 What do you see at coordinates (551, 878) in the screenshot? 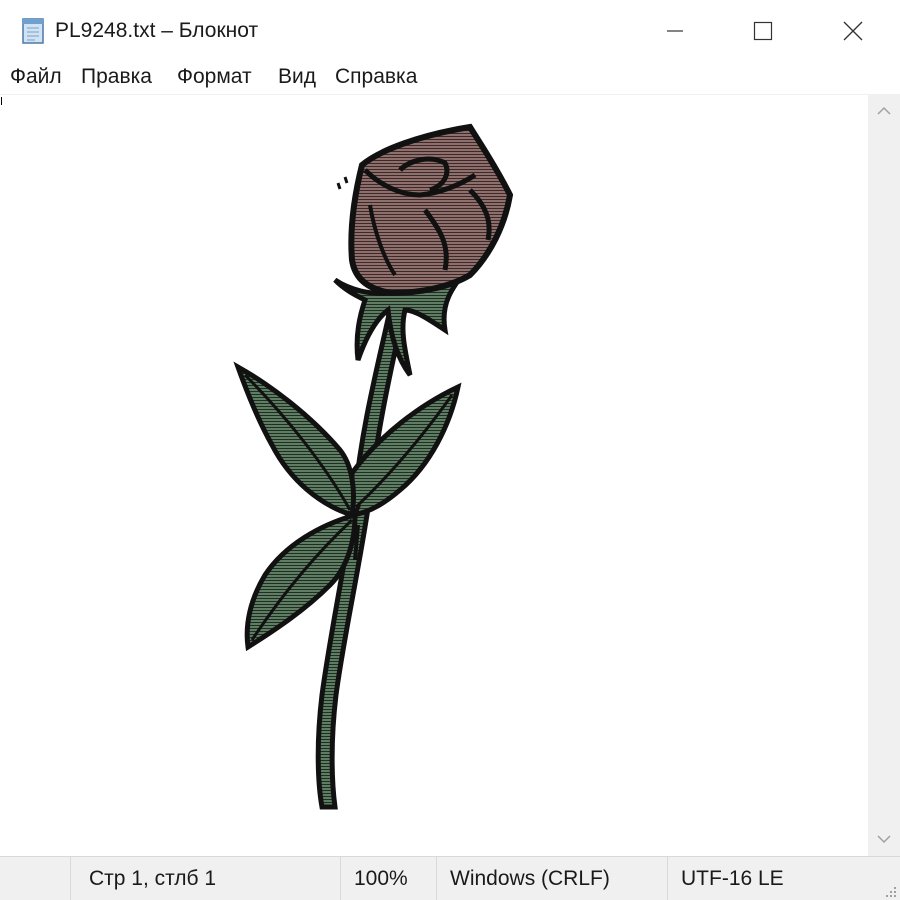
I see `status-line-ending: Windows (CRLF)` at bounding box center [551, 878].